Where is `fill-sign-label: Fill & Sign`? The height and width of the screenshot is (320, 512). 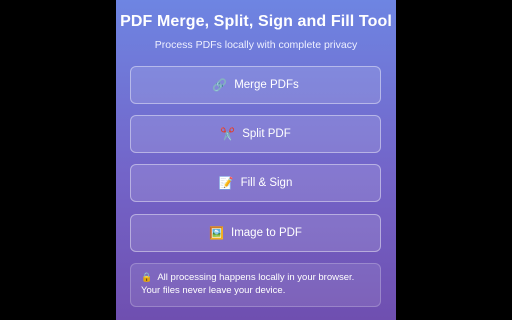 fill-sign-label: Fill & Sign is located at coordinates (266, 183).